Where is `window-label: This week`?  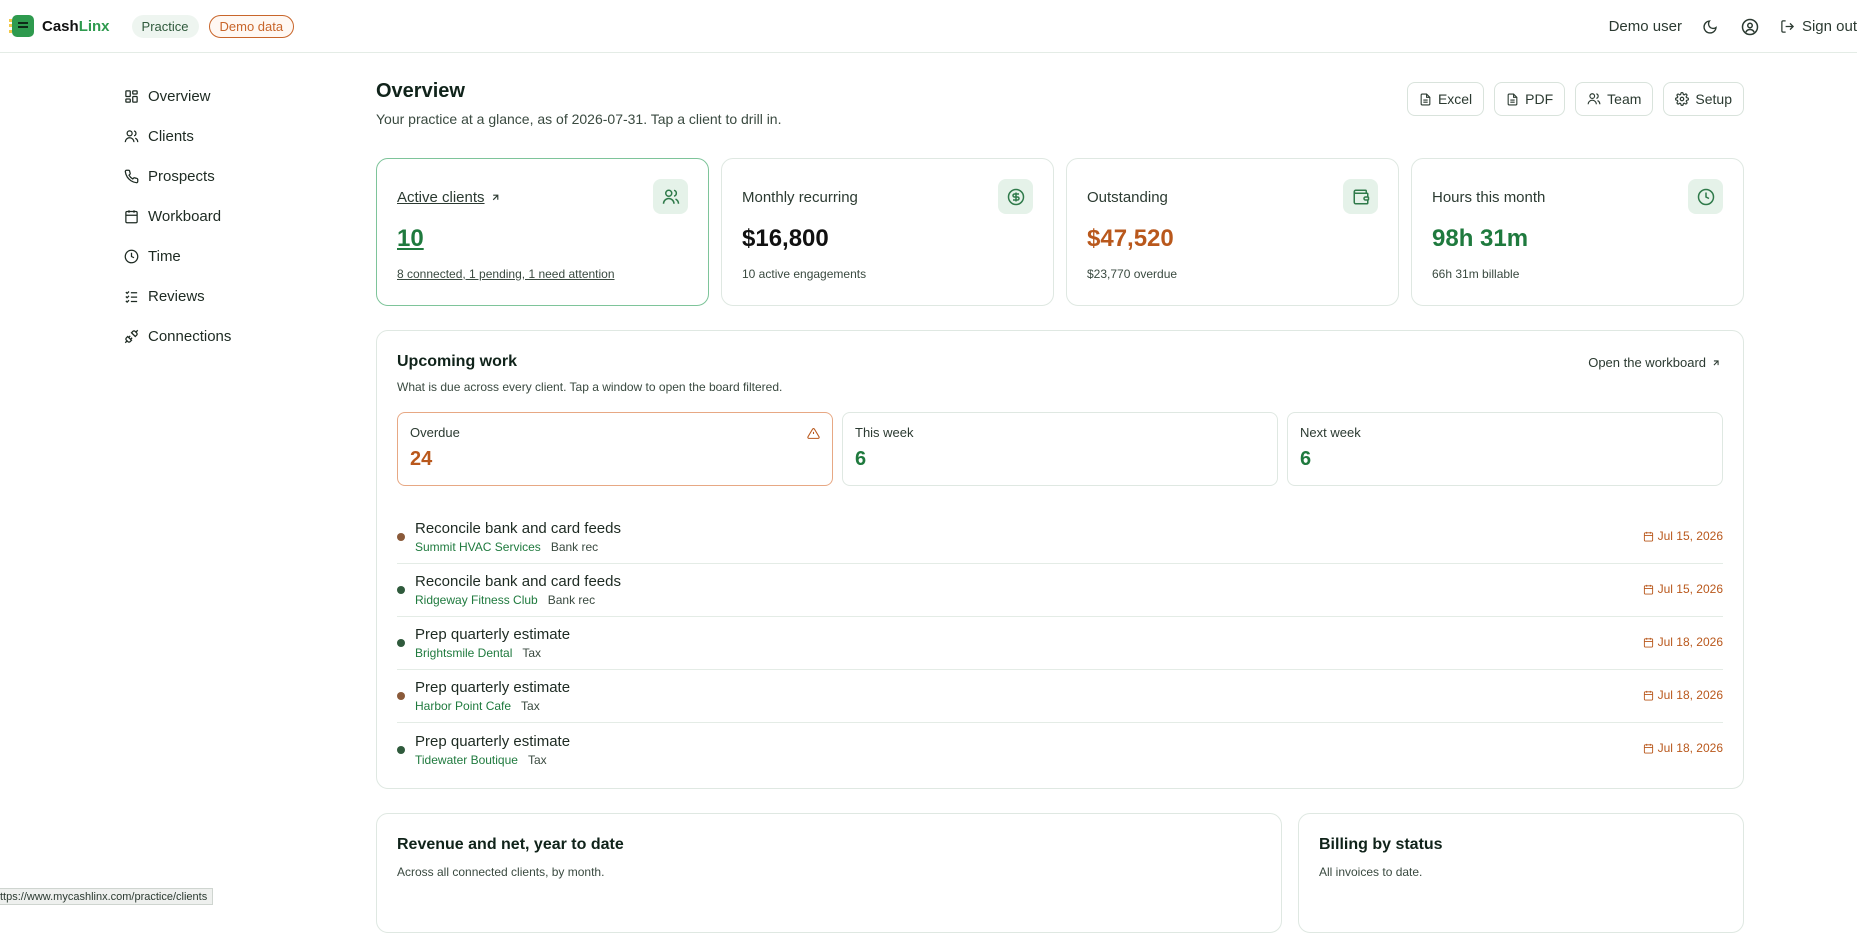
window-label: This week is located at coordinates (884, 432).